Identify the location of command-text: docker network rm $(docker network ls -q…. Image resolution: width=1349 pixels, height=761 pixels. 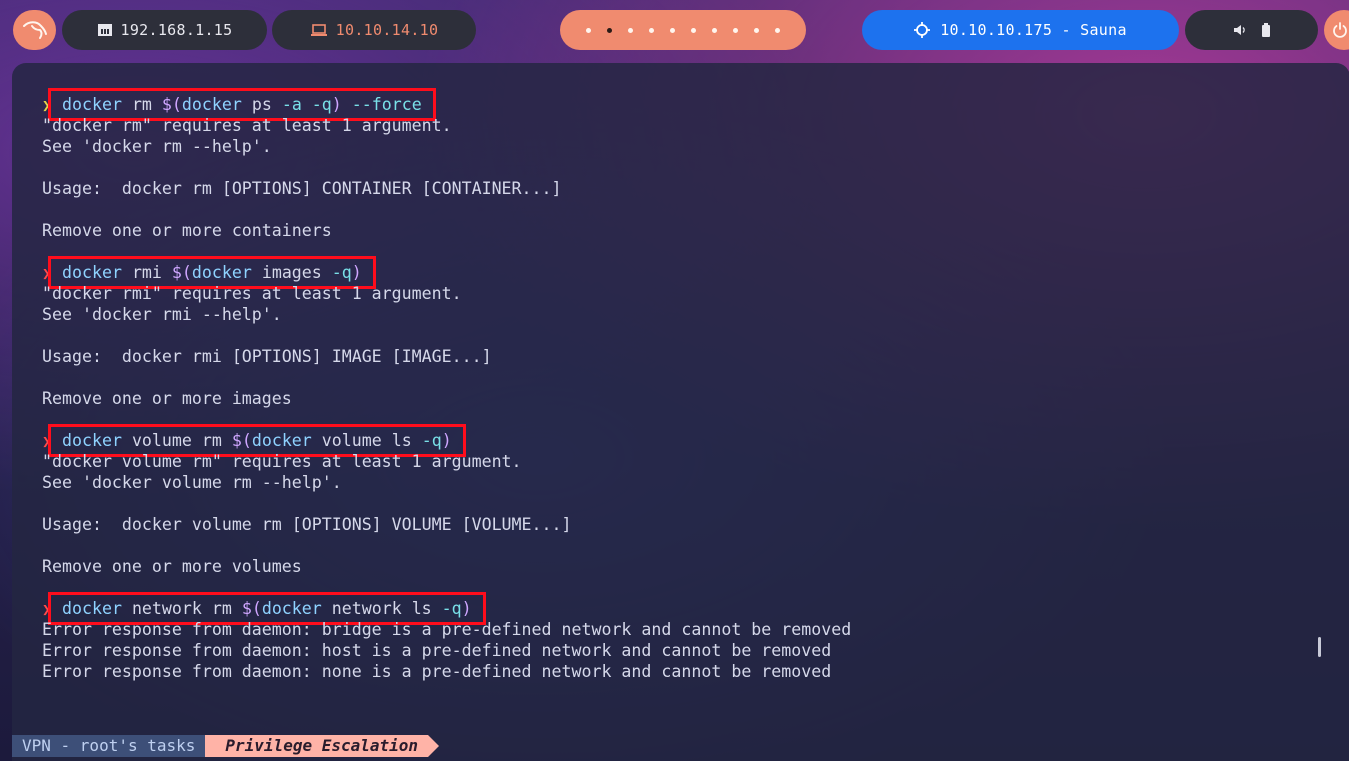
(267, 608).